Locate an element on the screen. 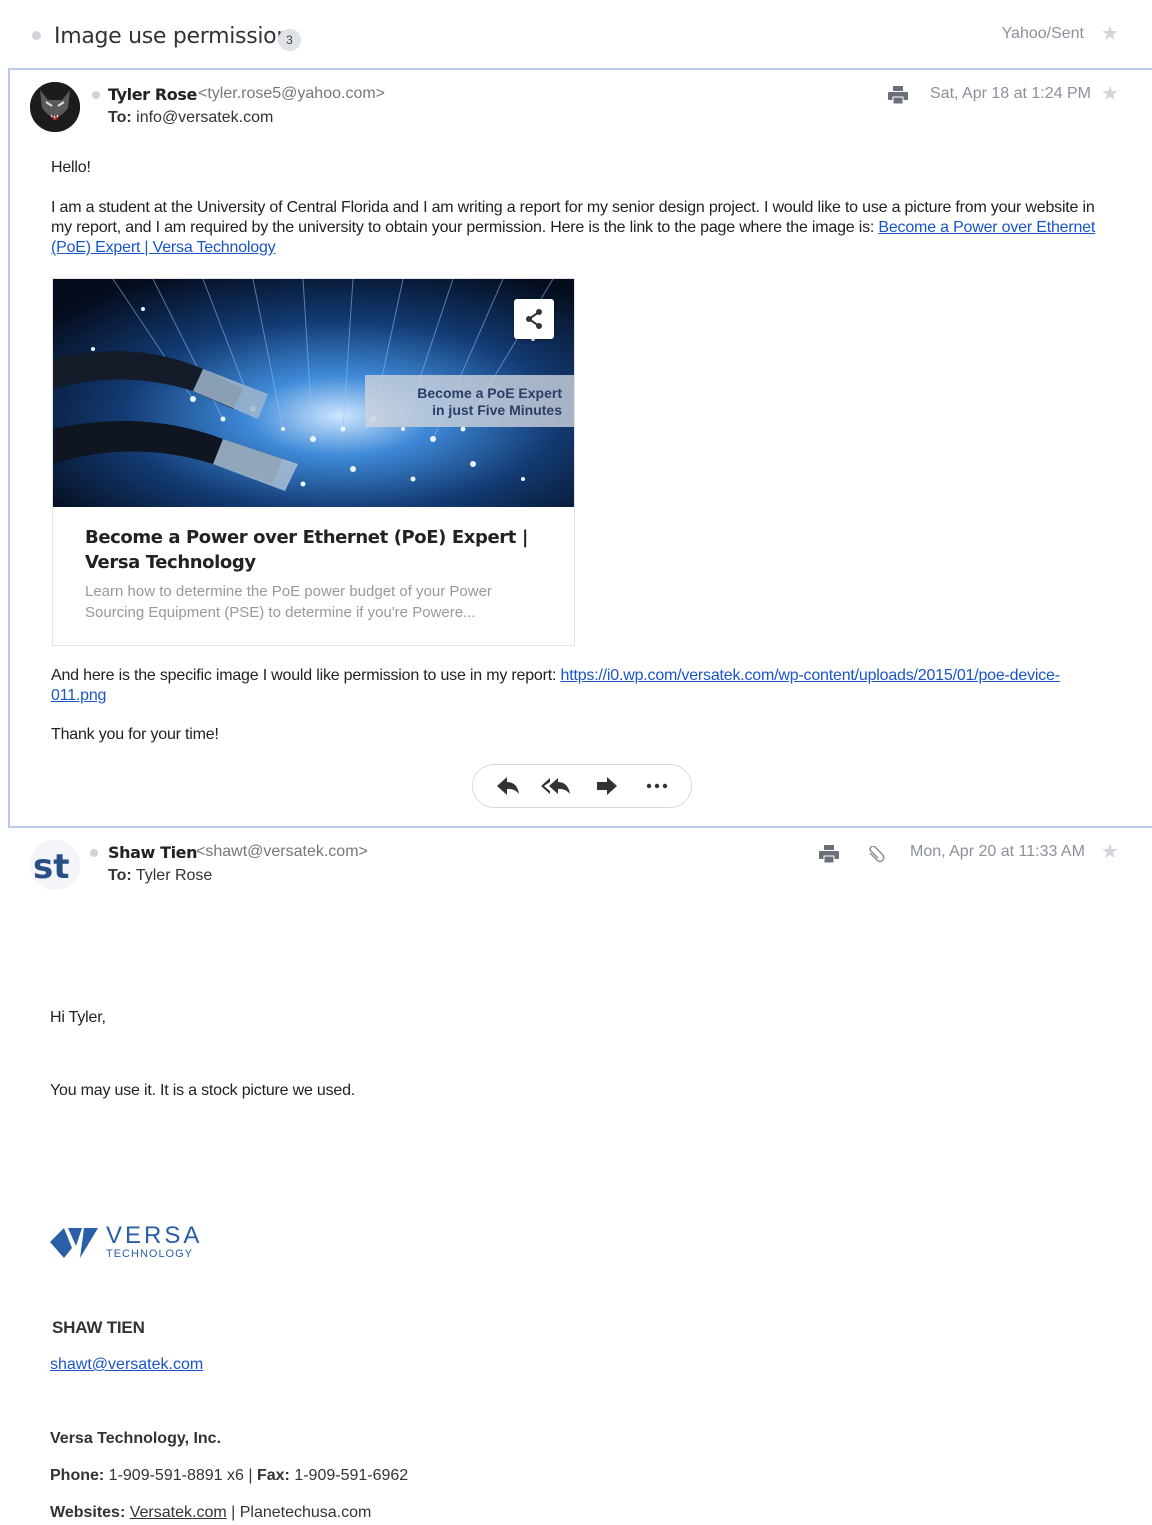 This screenshot has width=1152, height=1525. folder-label: Yahoo/Sent is located at coordinates (1043, 34).